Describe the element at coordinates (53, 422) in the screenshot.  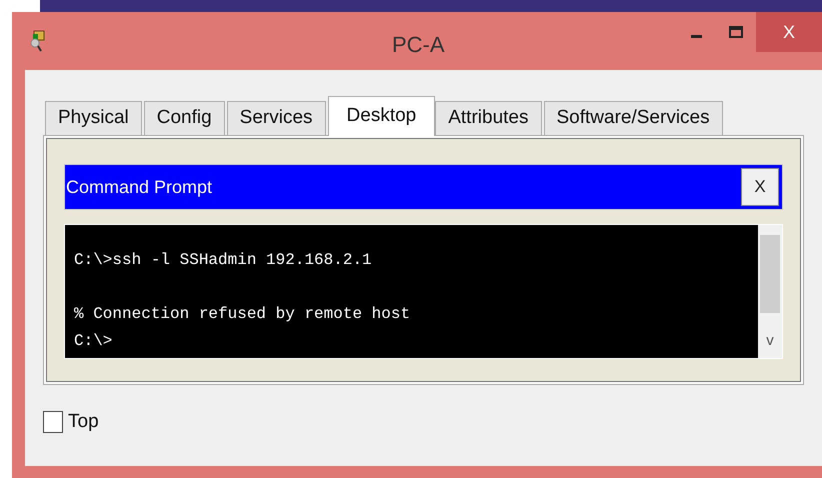
I see `checkbox` at that location.